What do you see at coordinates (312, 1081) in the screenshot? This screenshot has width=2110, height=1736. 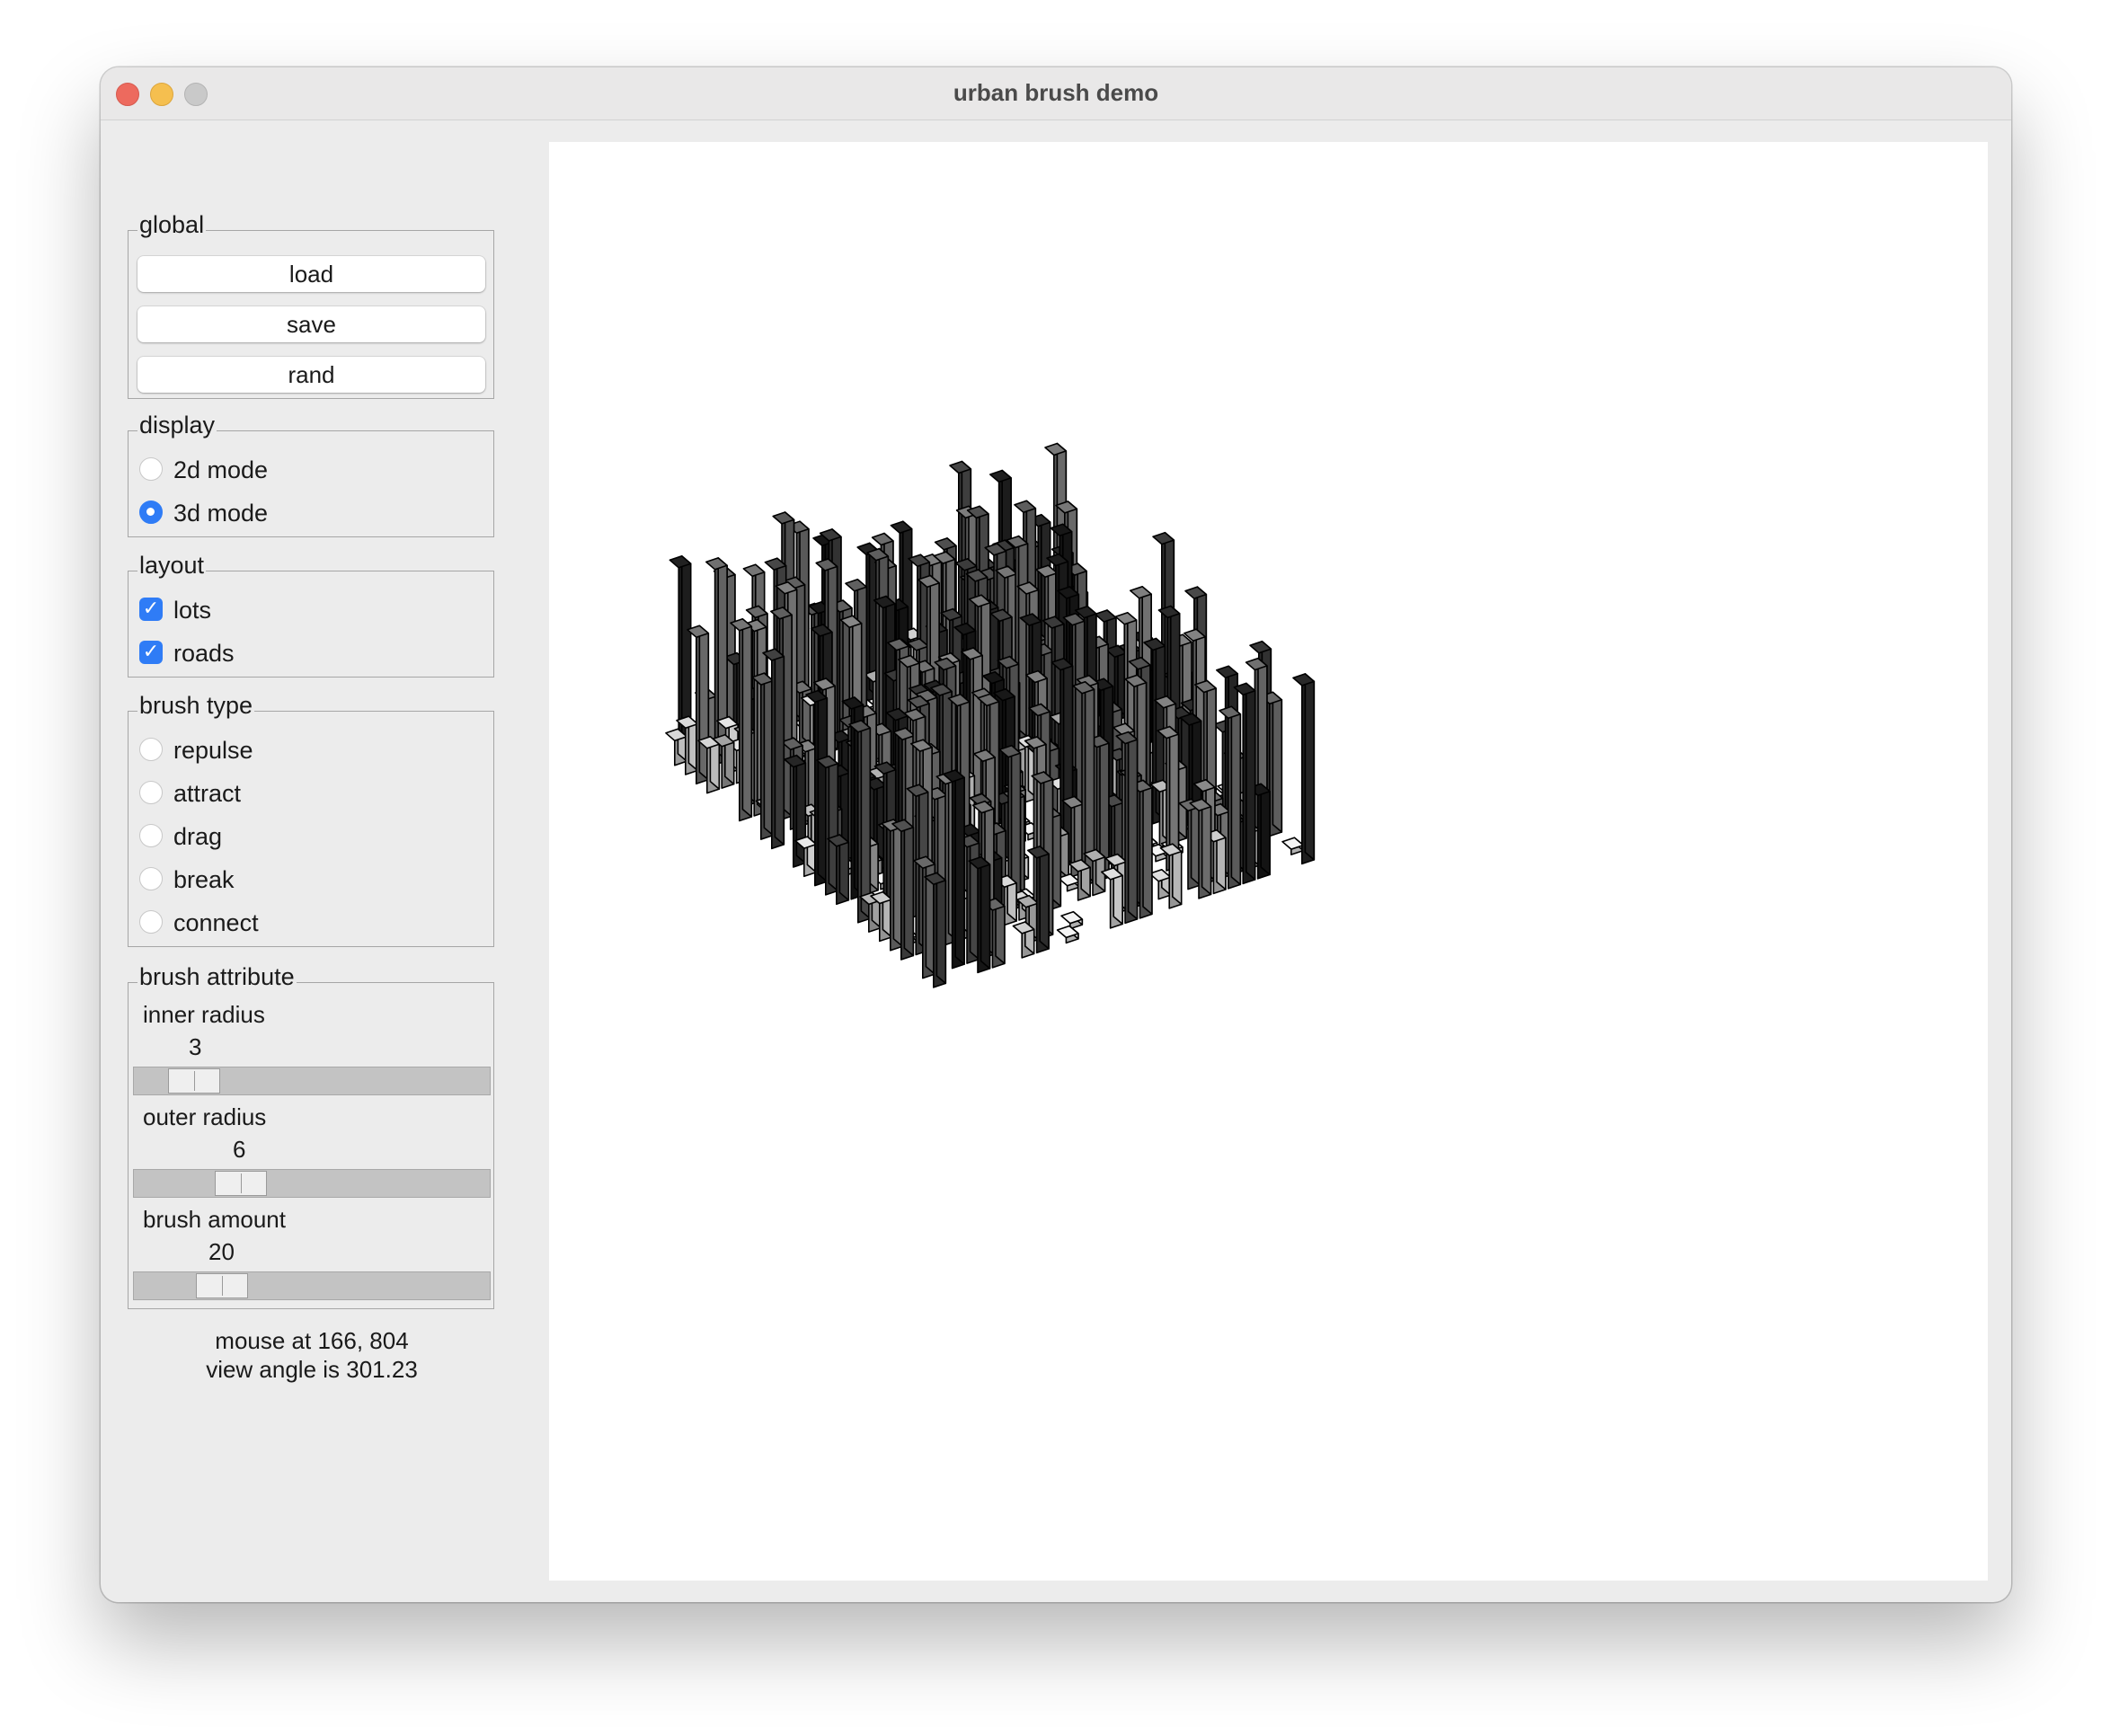 I see `inner-radius-slider` at bounding box center [312, 1081].